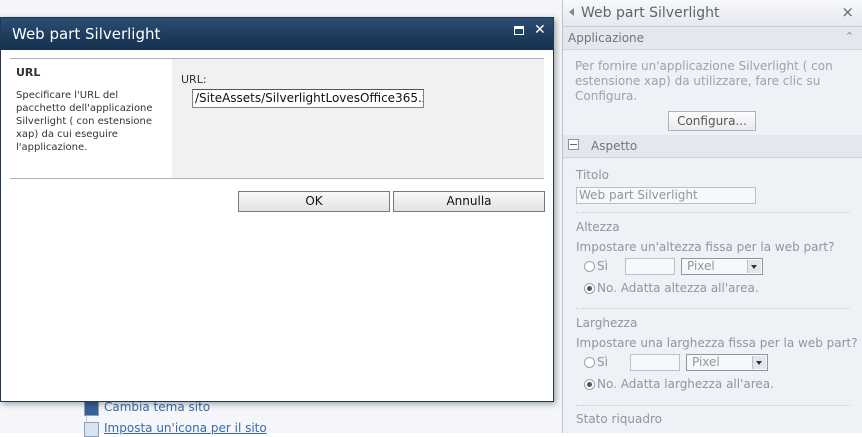 Image resolution: width=862 pixels, height=437 pixels. I want to click on theme-icon, so click(91, 408).